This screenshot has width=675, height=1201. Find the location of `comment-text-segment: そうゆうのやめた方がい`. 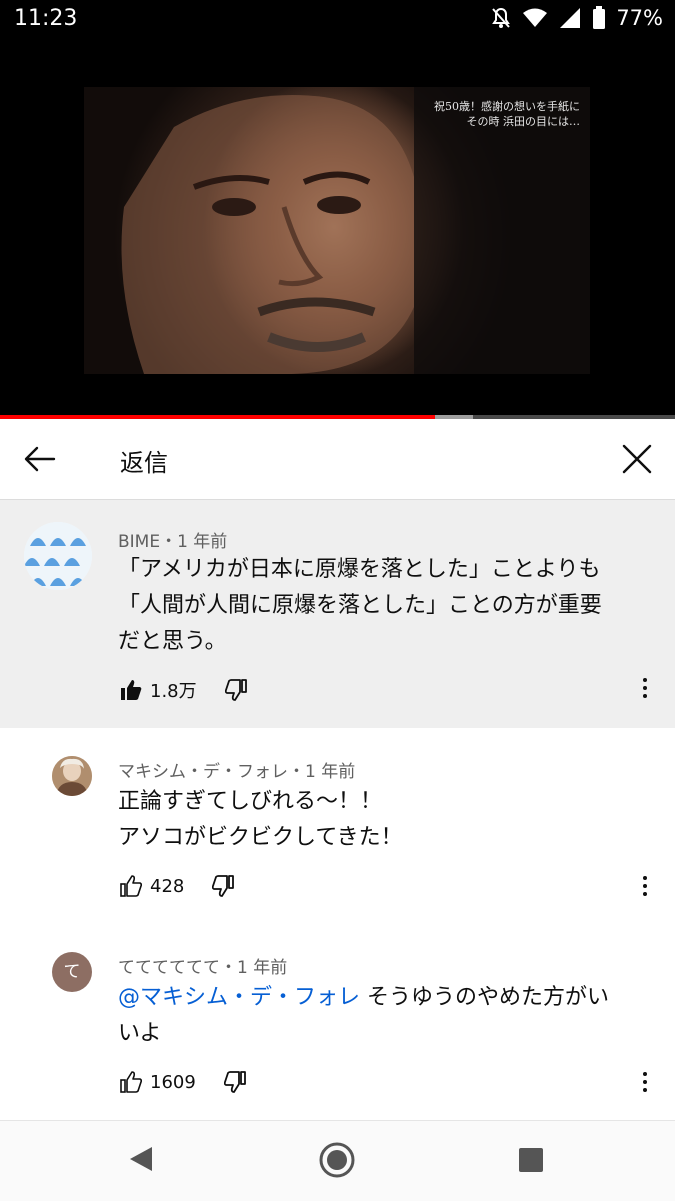

comment-text-segment: そうゆうのやめた方がい is located at coordinates (488, 997).